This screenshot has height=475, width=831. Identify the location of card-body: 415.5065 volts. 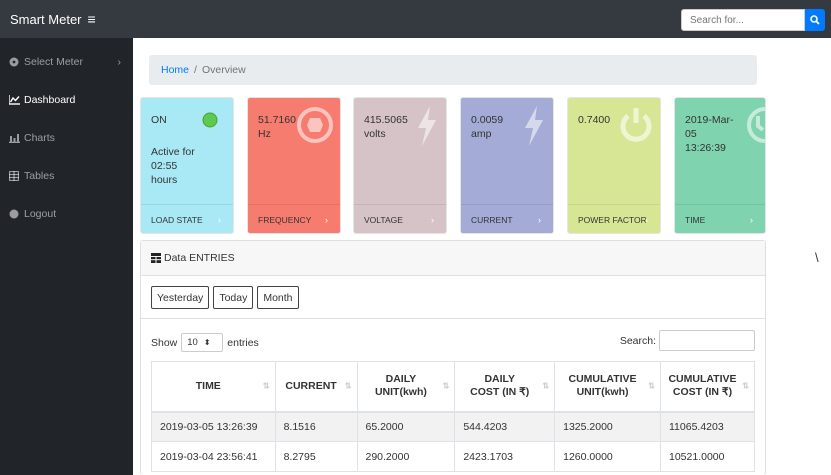
(400, 151).